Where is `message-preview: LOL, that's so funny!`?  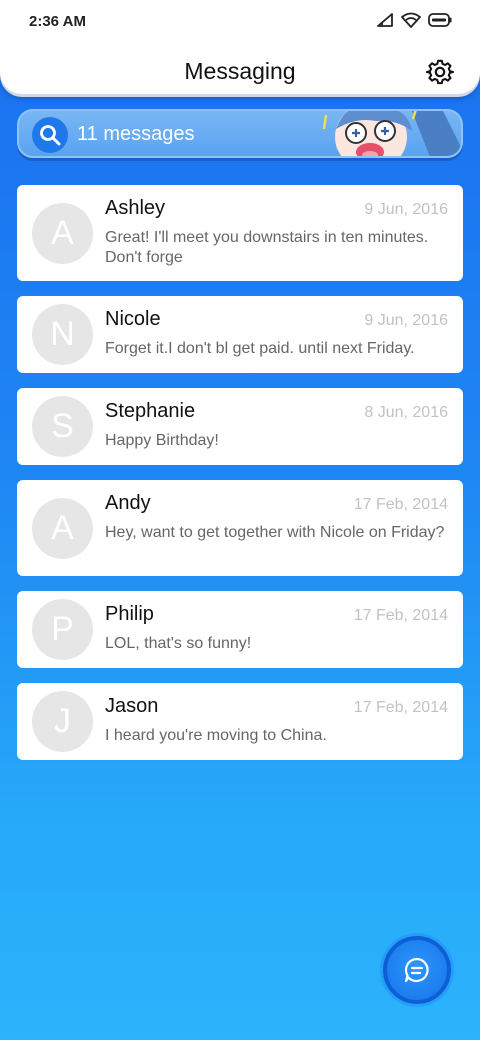
message-preview: LOL, that's so funny! is located at coordinates (178, 643).